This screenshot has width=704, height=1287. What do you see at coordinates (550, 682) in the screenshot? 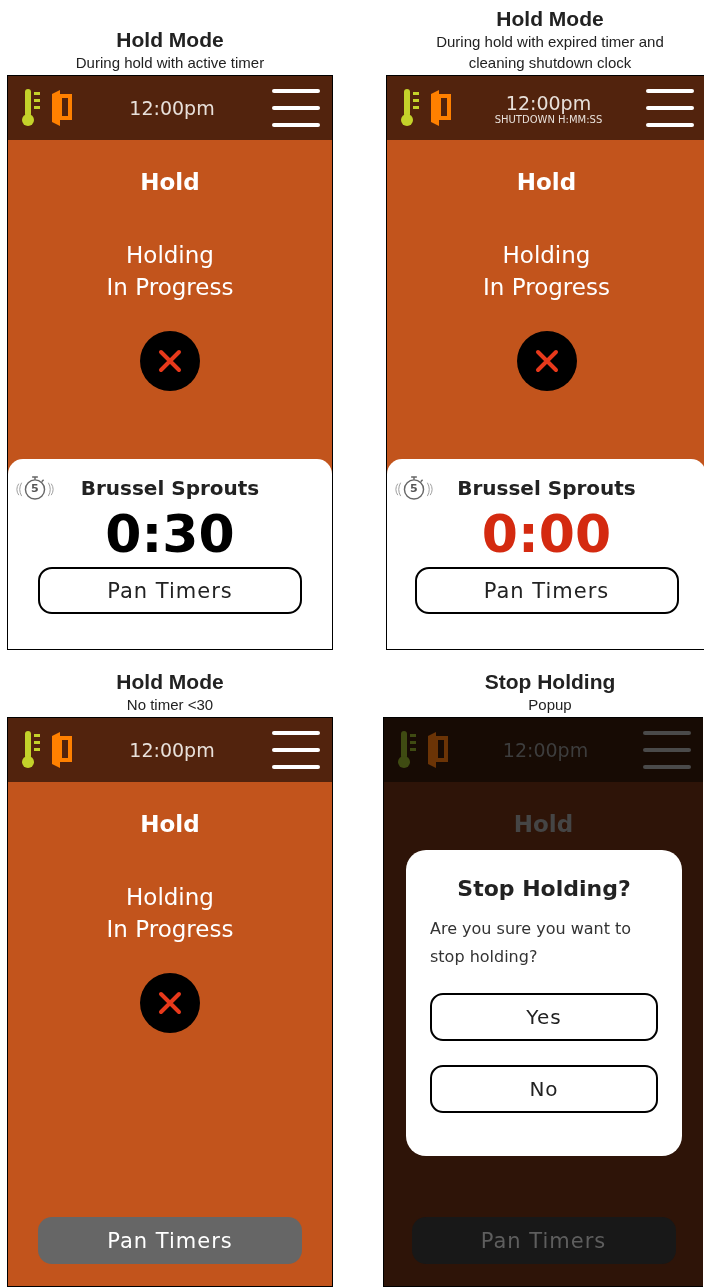
I see `caption-title: Stop Holding` at bounding box center [550, 682].